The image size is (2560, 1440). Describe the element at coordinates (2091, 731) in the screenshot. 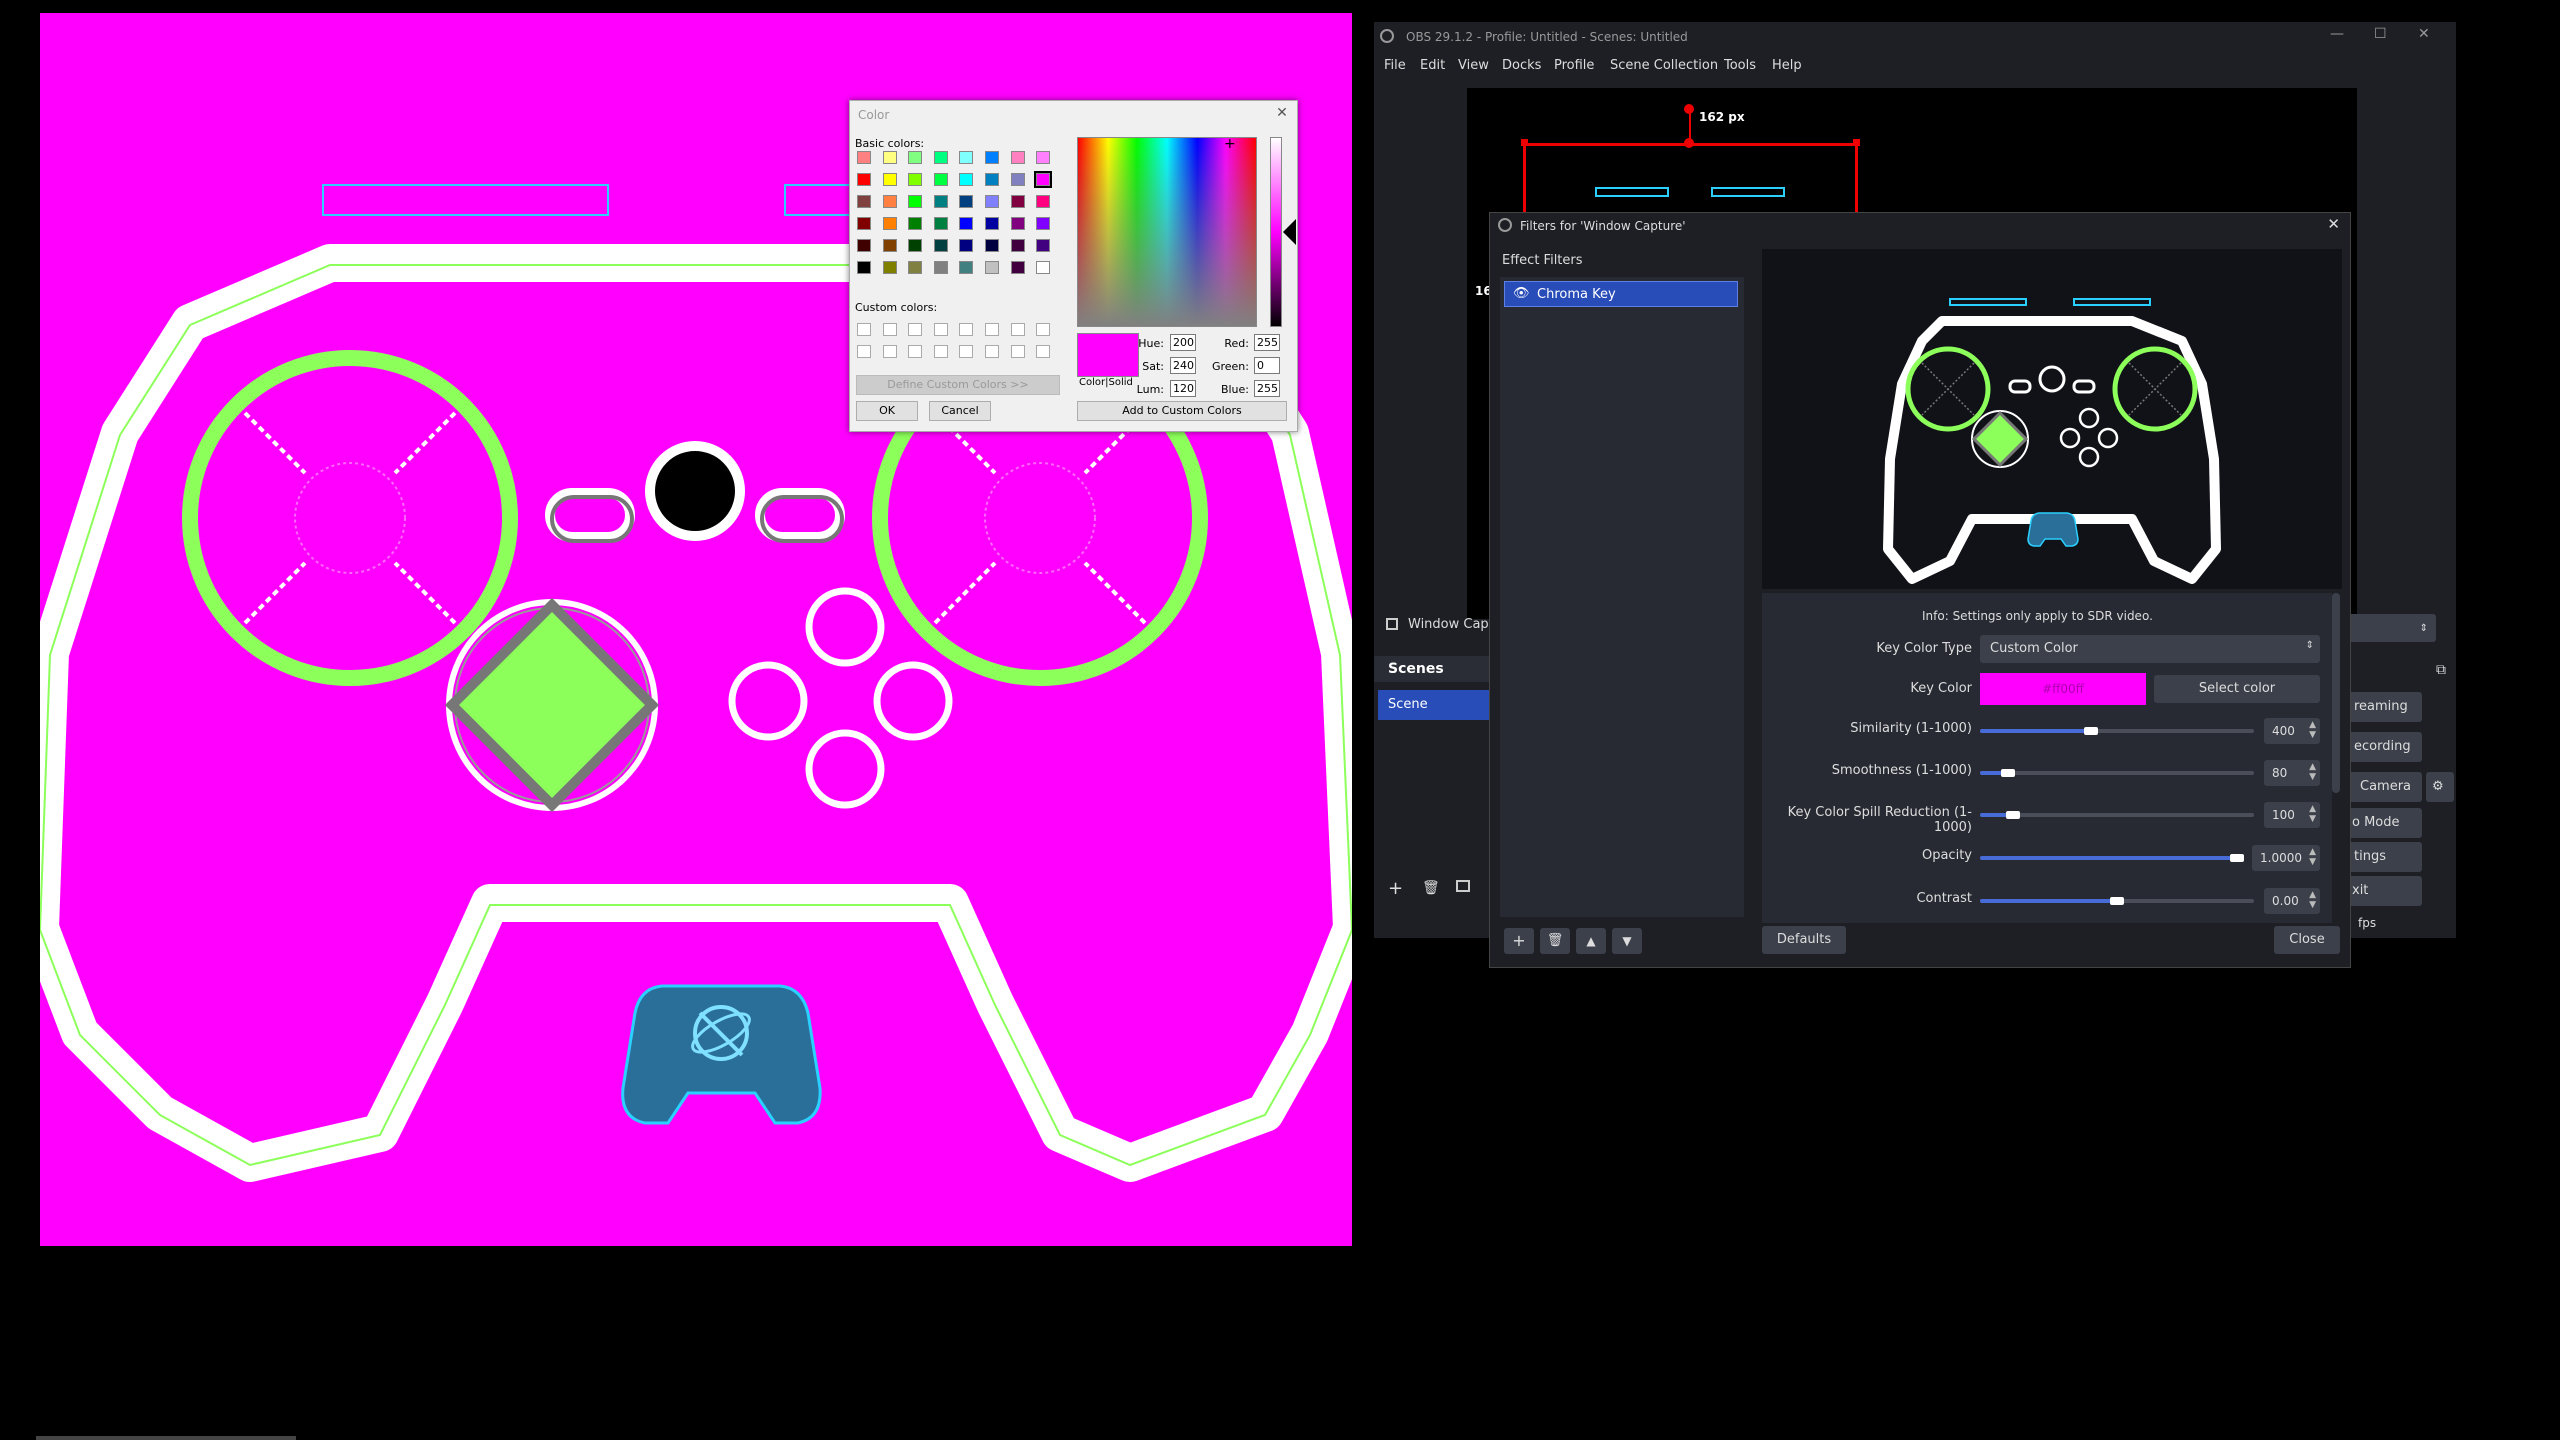

I see `similarity-thumb` at that location.